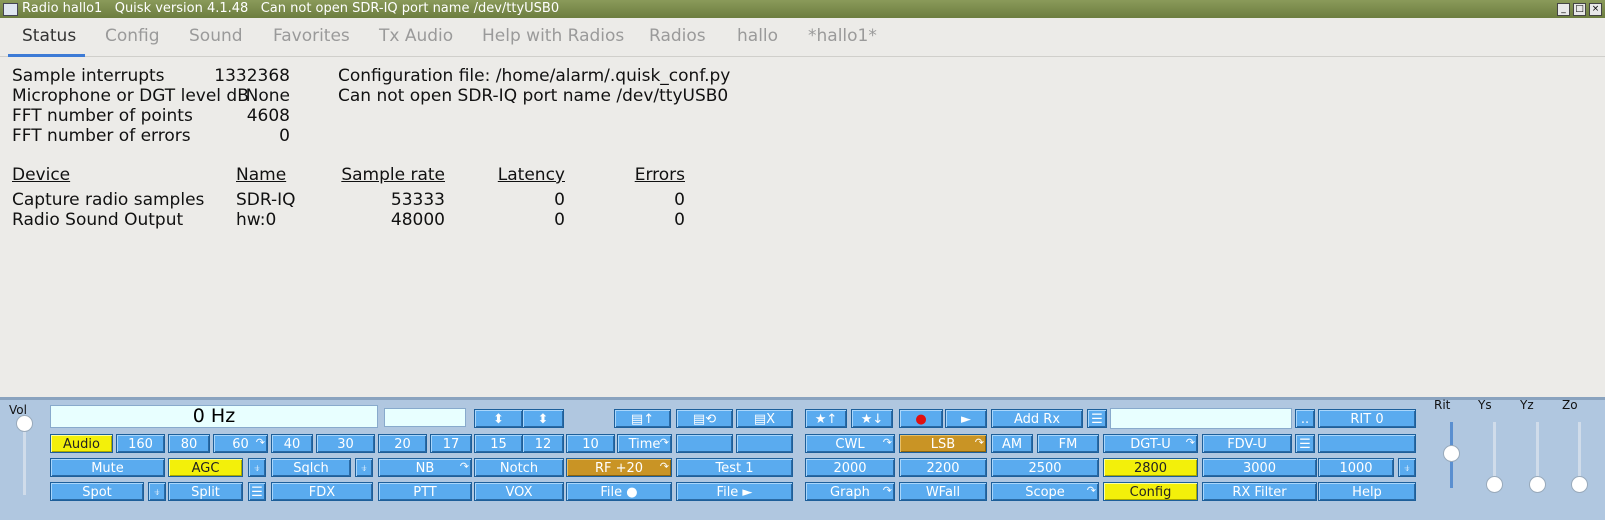 This screenshot has width=1605, height=520. What do you see at coordinates (1494, 484) in the screenshot?
I see `ys-slider-knob` at bounding box center [1494, 484].